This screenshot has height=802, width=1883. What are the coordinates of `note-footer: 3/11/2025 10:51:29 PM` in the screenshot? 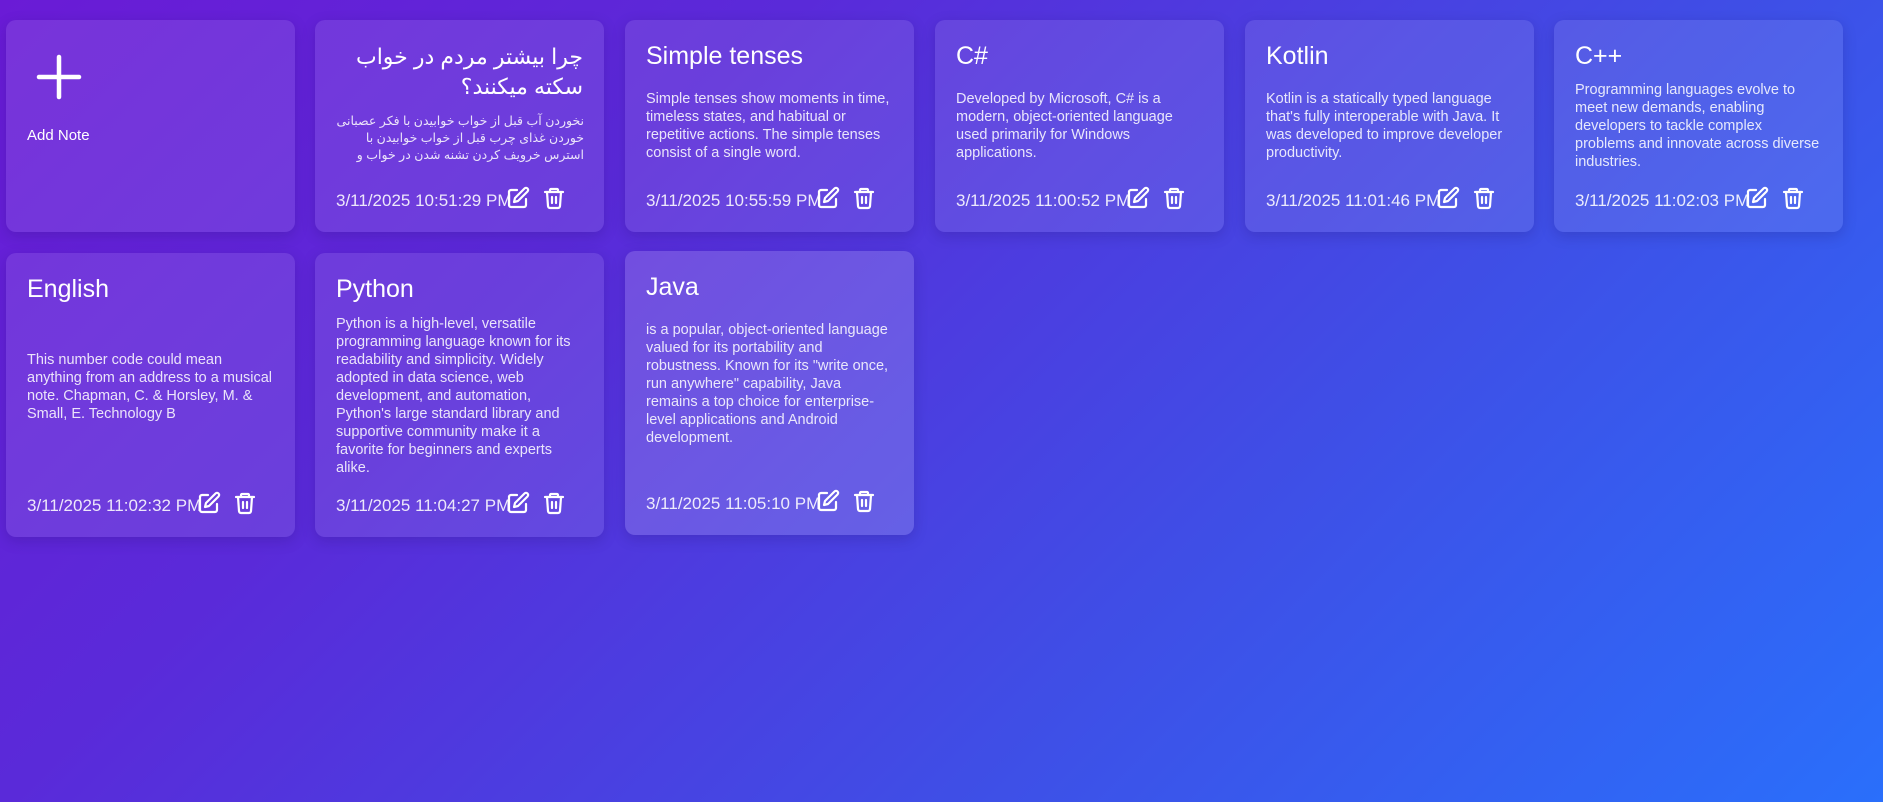 It's located at (460, 199).